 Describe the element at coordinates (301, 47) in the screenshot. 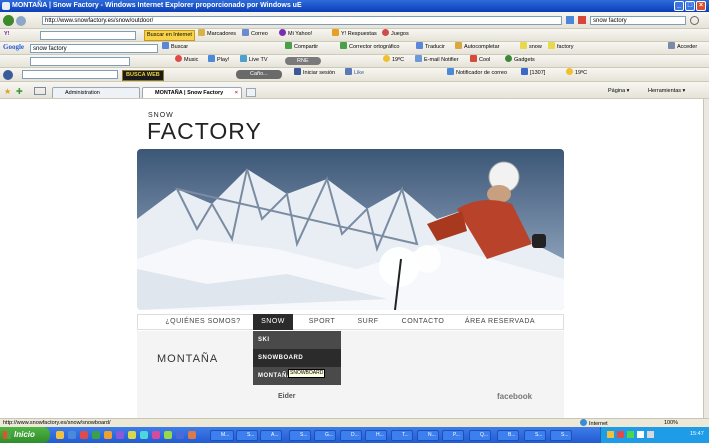

I see `google-share: Compartir` at that location.